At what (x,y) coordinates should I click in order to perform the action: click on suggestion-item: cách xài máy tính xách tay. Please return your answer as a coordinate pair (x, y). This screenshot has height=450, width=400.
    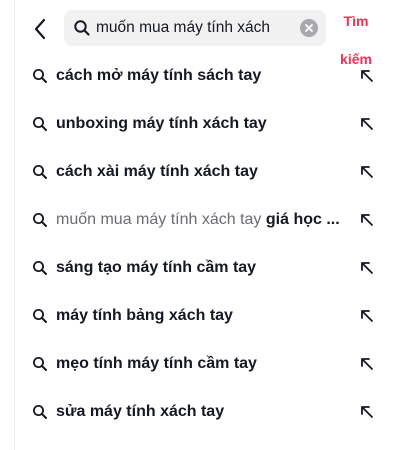
    Looking at the image, I should click on (207, 172).